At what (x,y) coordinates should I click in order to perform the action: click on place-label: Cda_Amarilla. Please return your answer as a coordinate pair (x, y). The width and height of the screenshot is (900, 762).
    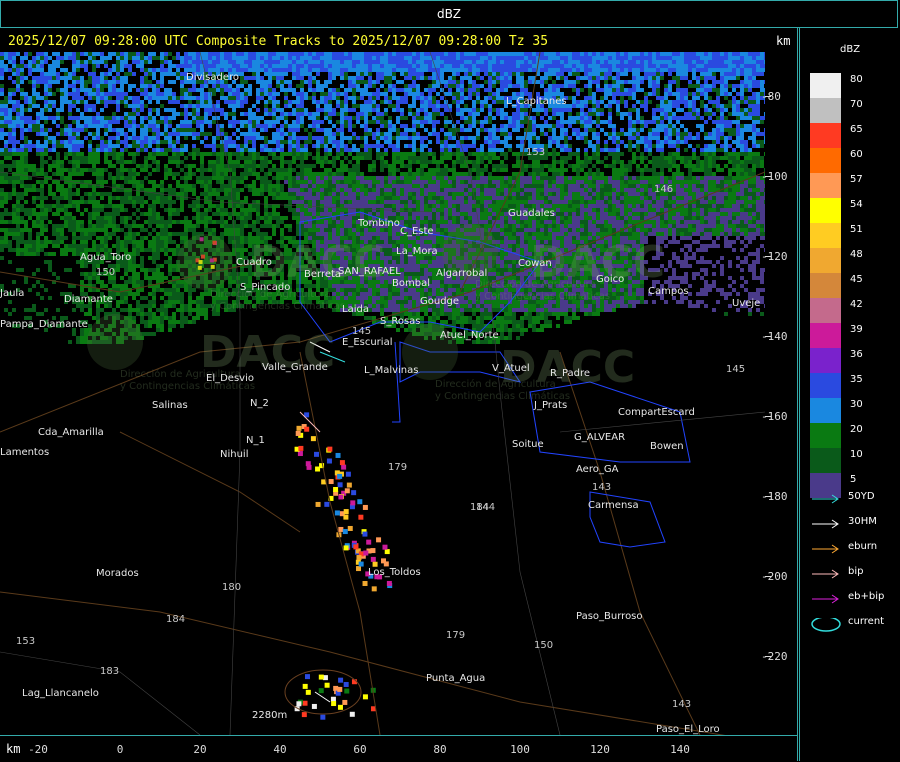
    Looking at the image, I should click on (71, 432).